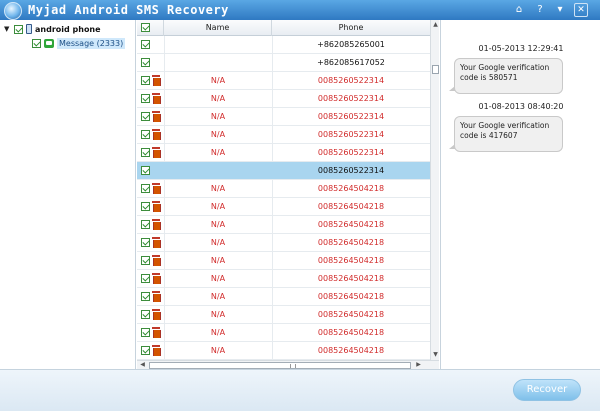  I want to click on message-node-label: Message (2333), so click(91, 43).